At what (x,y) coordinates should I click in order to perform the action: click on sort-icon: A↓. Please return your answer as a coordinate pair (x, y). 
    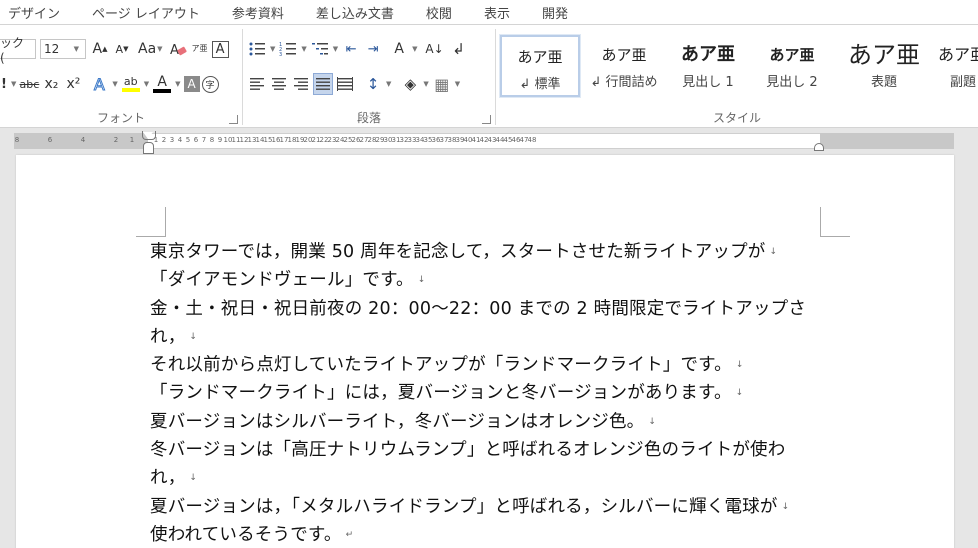
    Looking at the image, I should click on (435, 49).